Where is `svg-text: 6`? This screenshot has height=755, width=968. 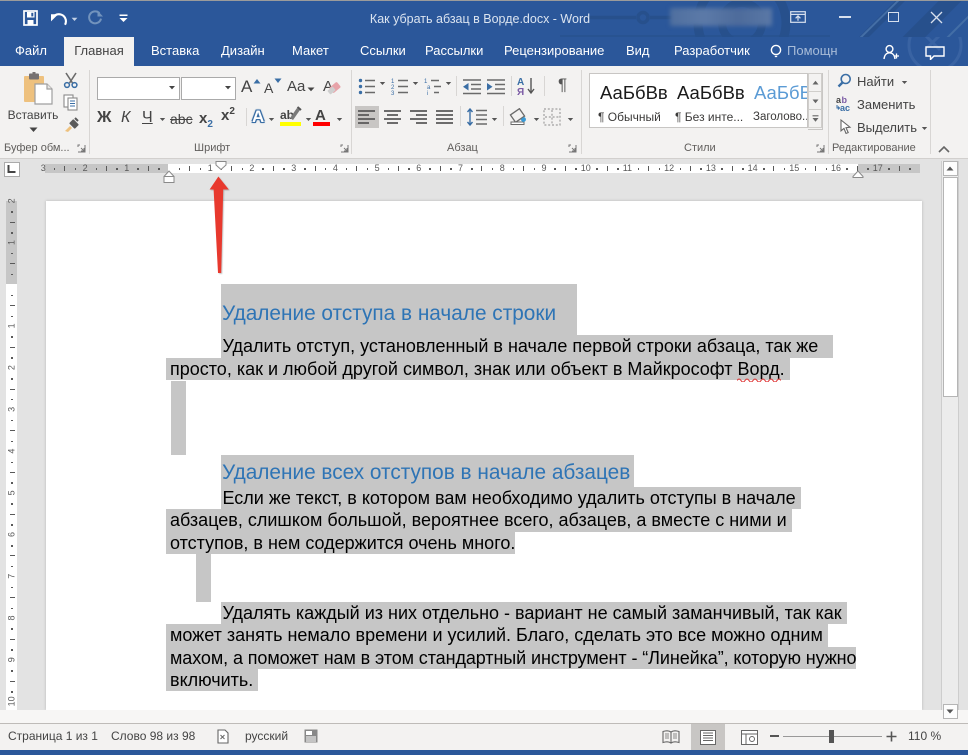
svg-text: 6 is located at coordinates (12, 534).